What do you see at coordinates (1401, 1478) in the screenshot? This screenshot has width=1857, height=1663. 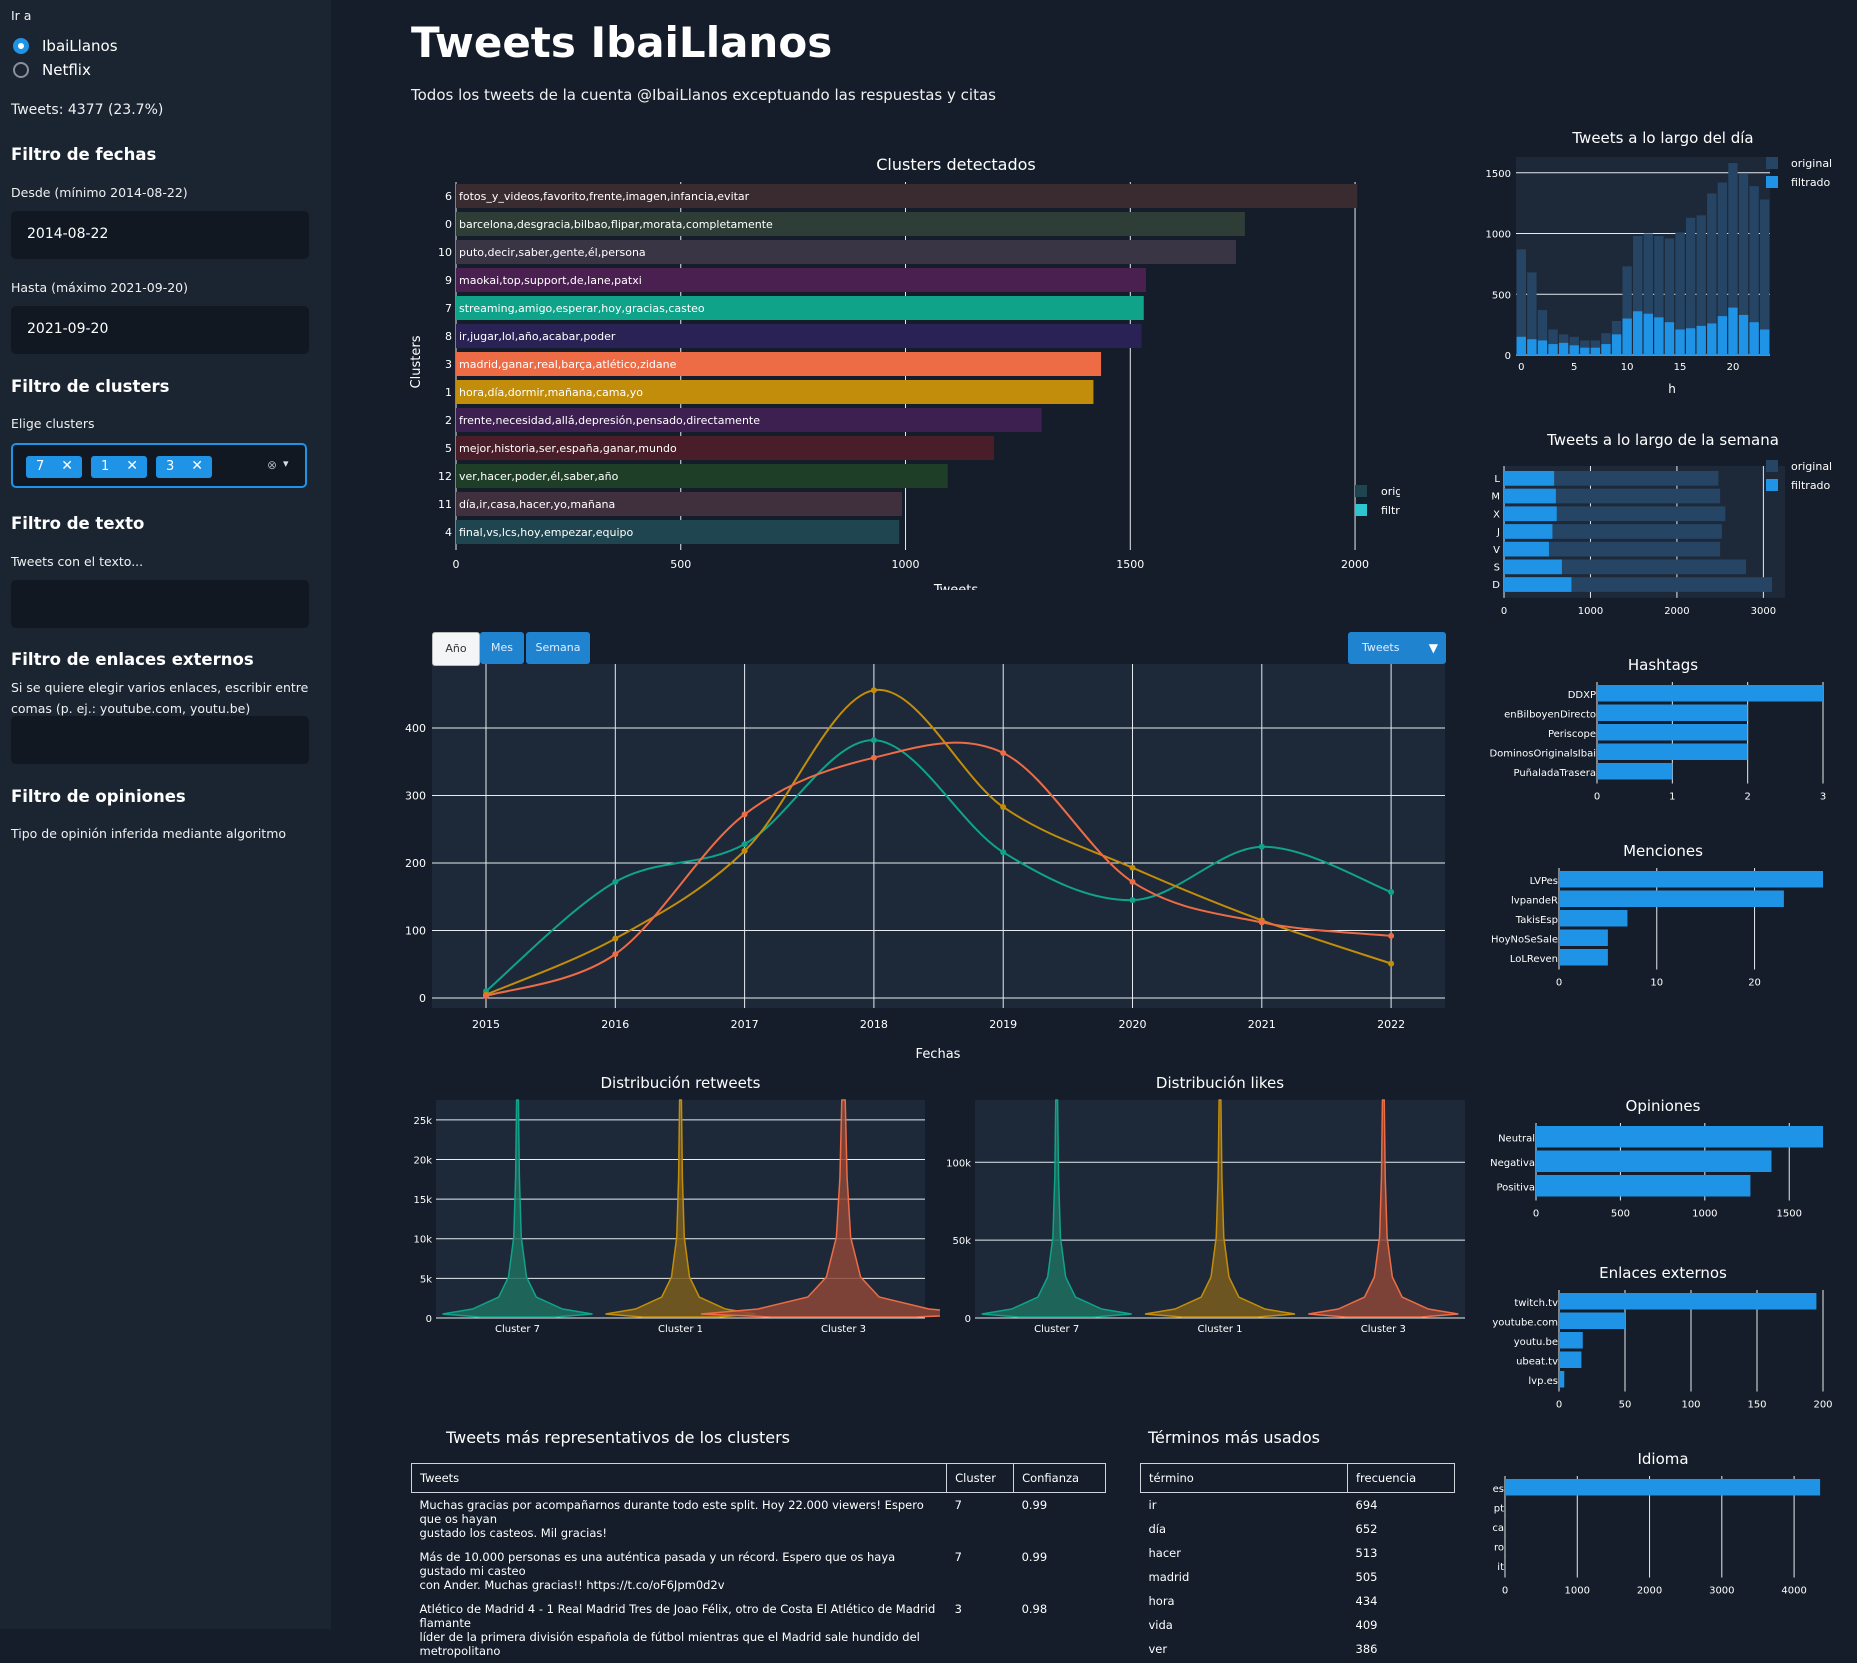 I see `column-header-frequency: frecuencia` at bounding box center [1401, 1478].